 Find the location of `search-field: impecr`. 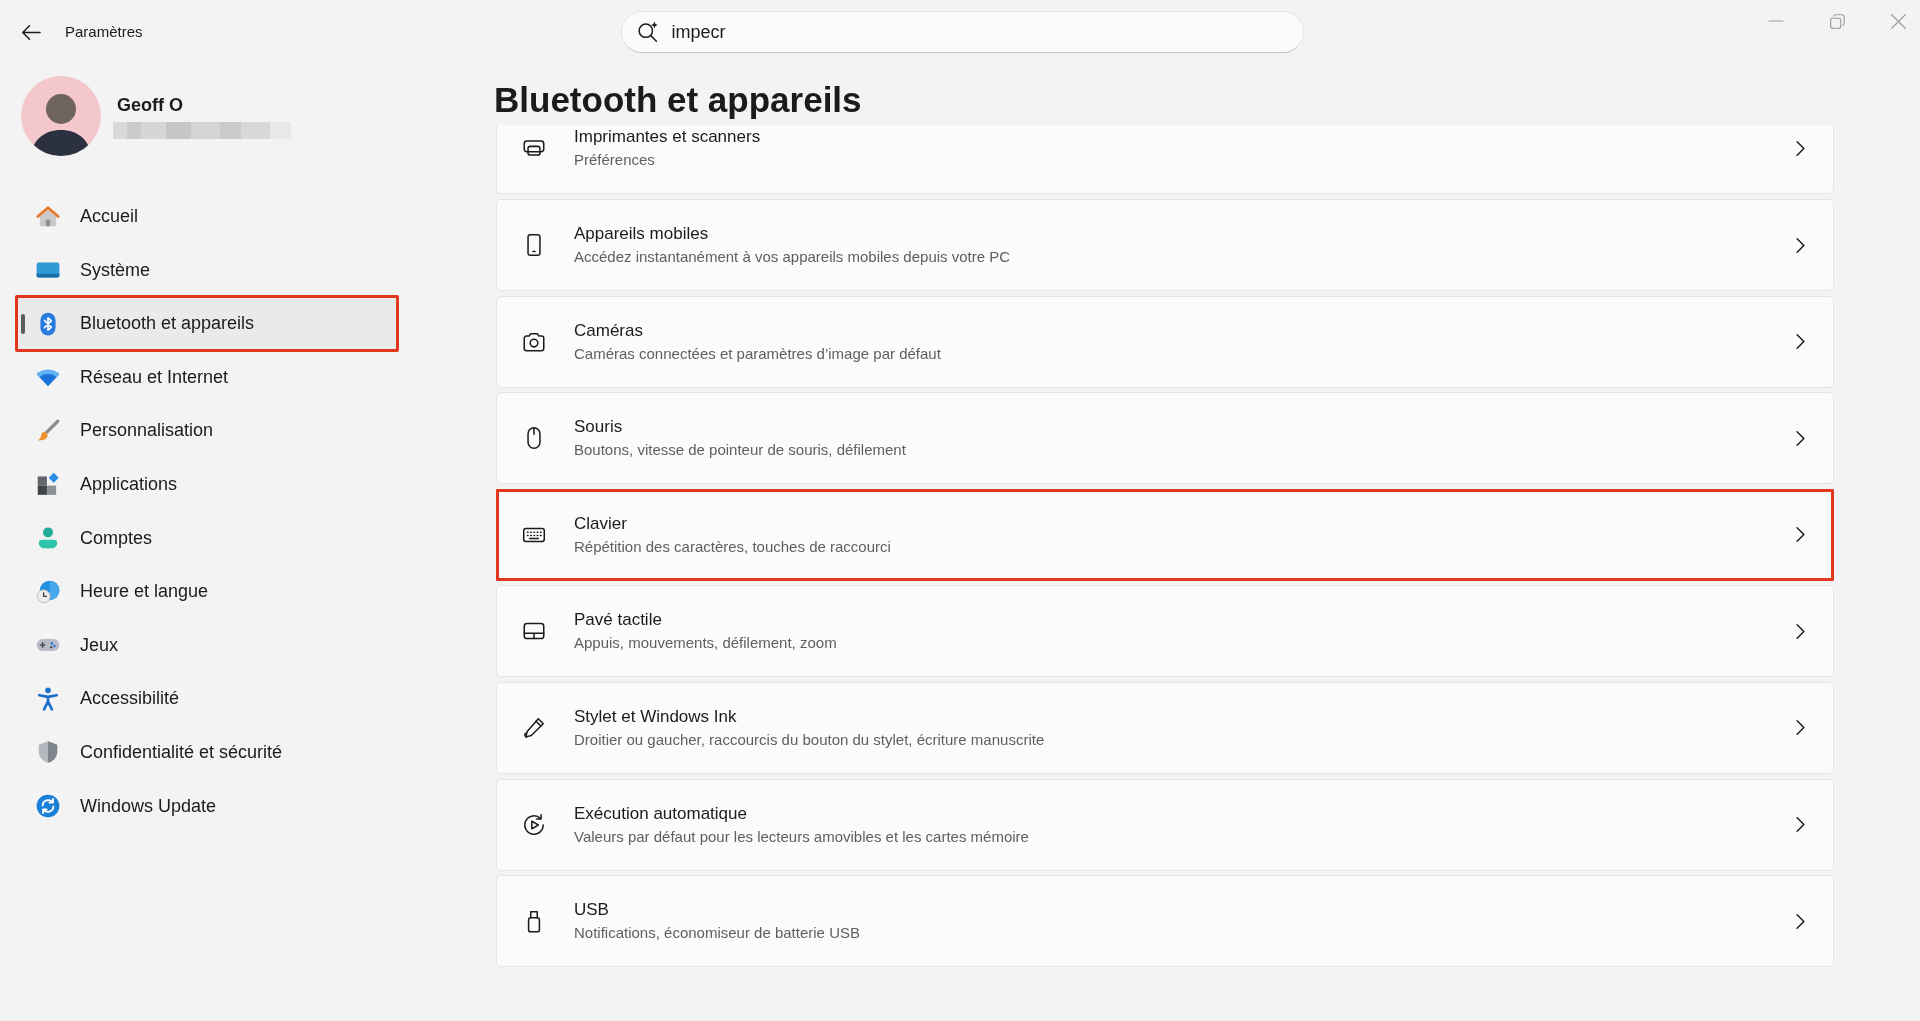

search-field: impecr is located at coordinates (962, 32).